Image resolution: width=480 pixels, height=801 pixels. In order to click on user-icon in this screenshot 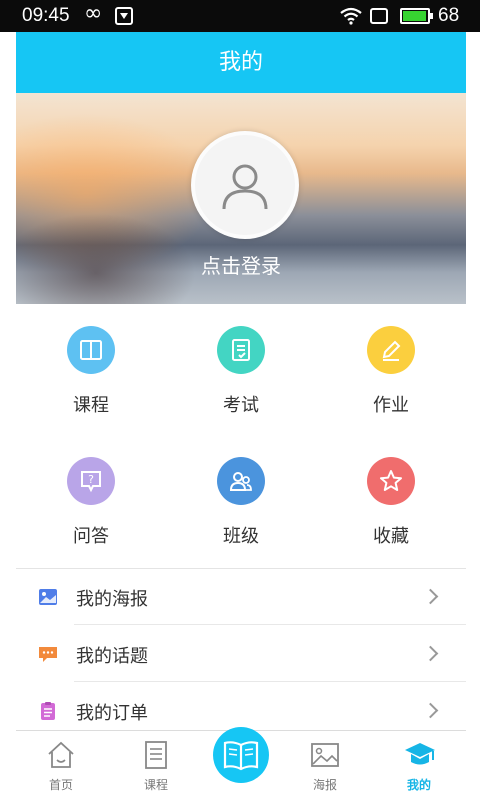, I will do `click(245, 187)`.